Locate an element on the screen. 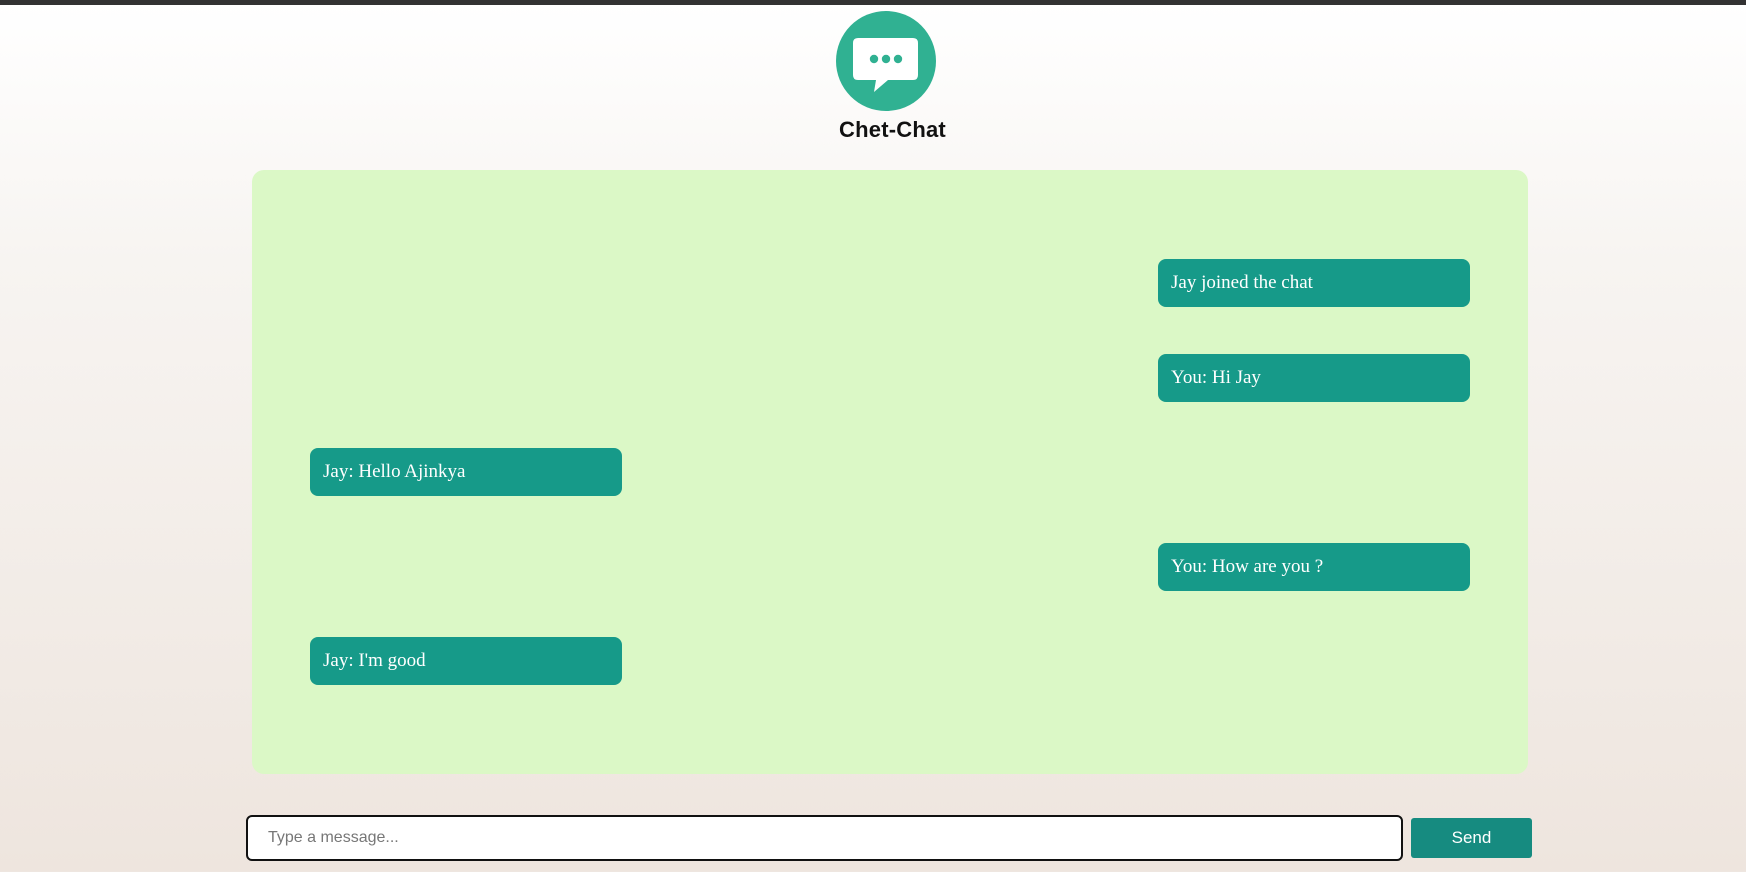 The width and height of the screenshot is (1746, 872). message-bubble: Jay: I'm good is located at coordinates (466, 661).